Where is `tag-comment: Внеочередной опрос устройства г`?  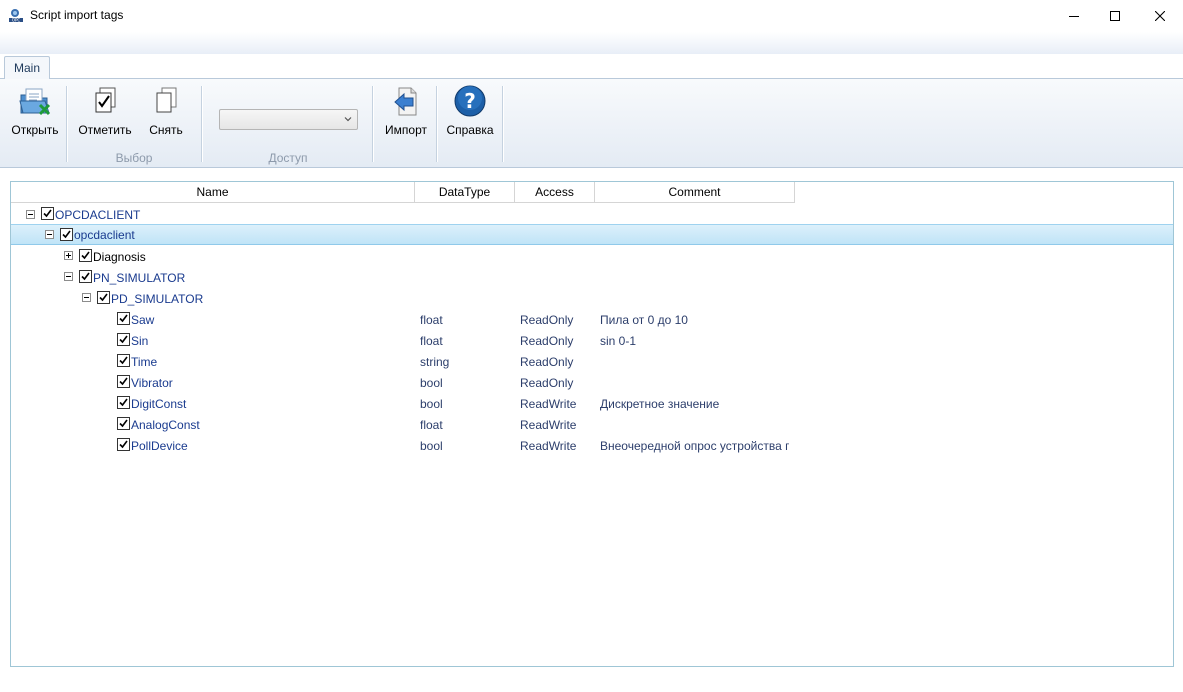 tag-comment: Внеочередной опрос устройства г is located at coordinates (694, 446).